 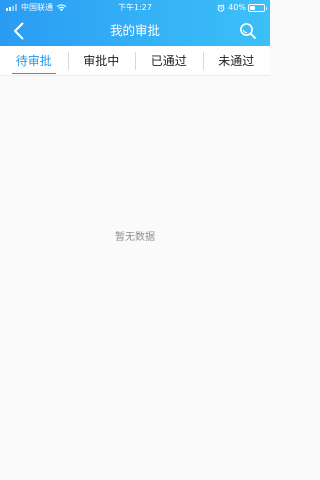 I want to click on search-icon, so click(x=248, y=31).